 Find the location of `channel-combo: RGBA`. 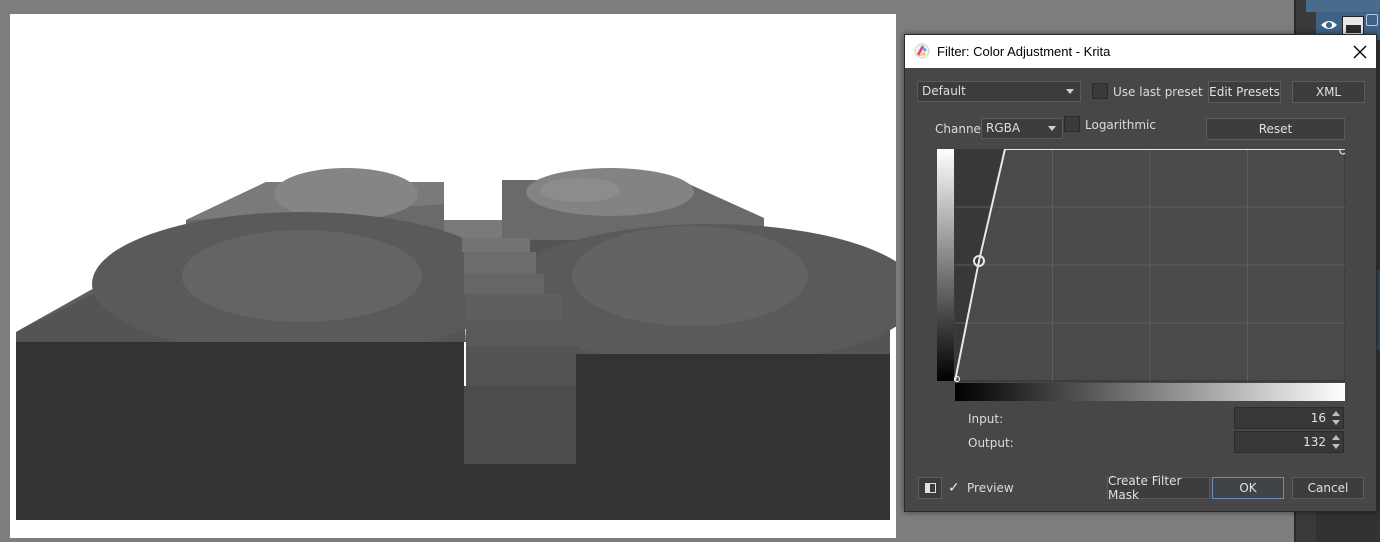

channel-combo: RGBA is located at coordinates (1022, 128).